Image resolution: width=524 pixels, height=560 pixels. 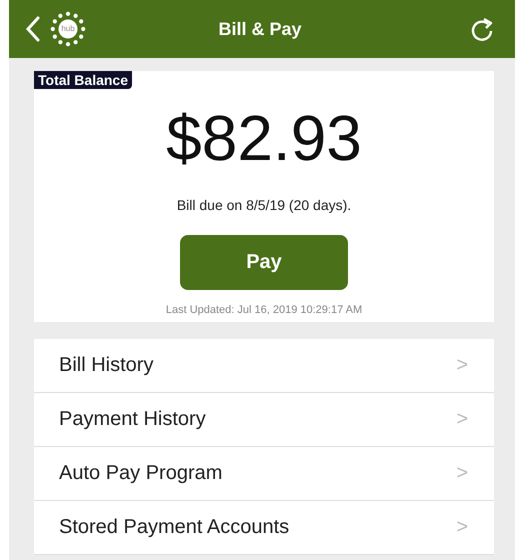 What do you see at coordinates (140, 473) in the screenshot?
I see `menu-item-label: Auto Pay Program` at bounding box center [140, 473].